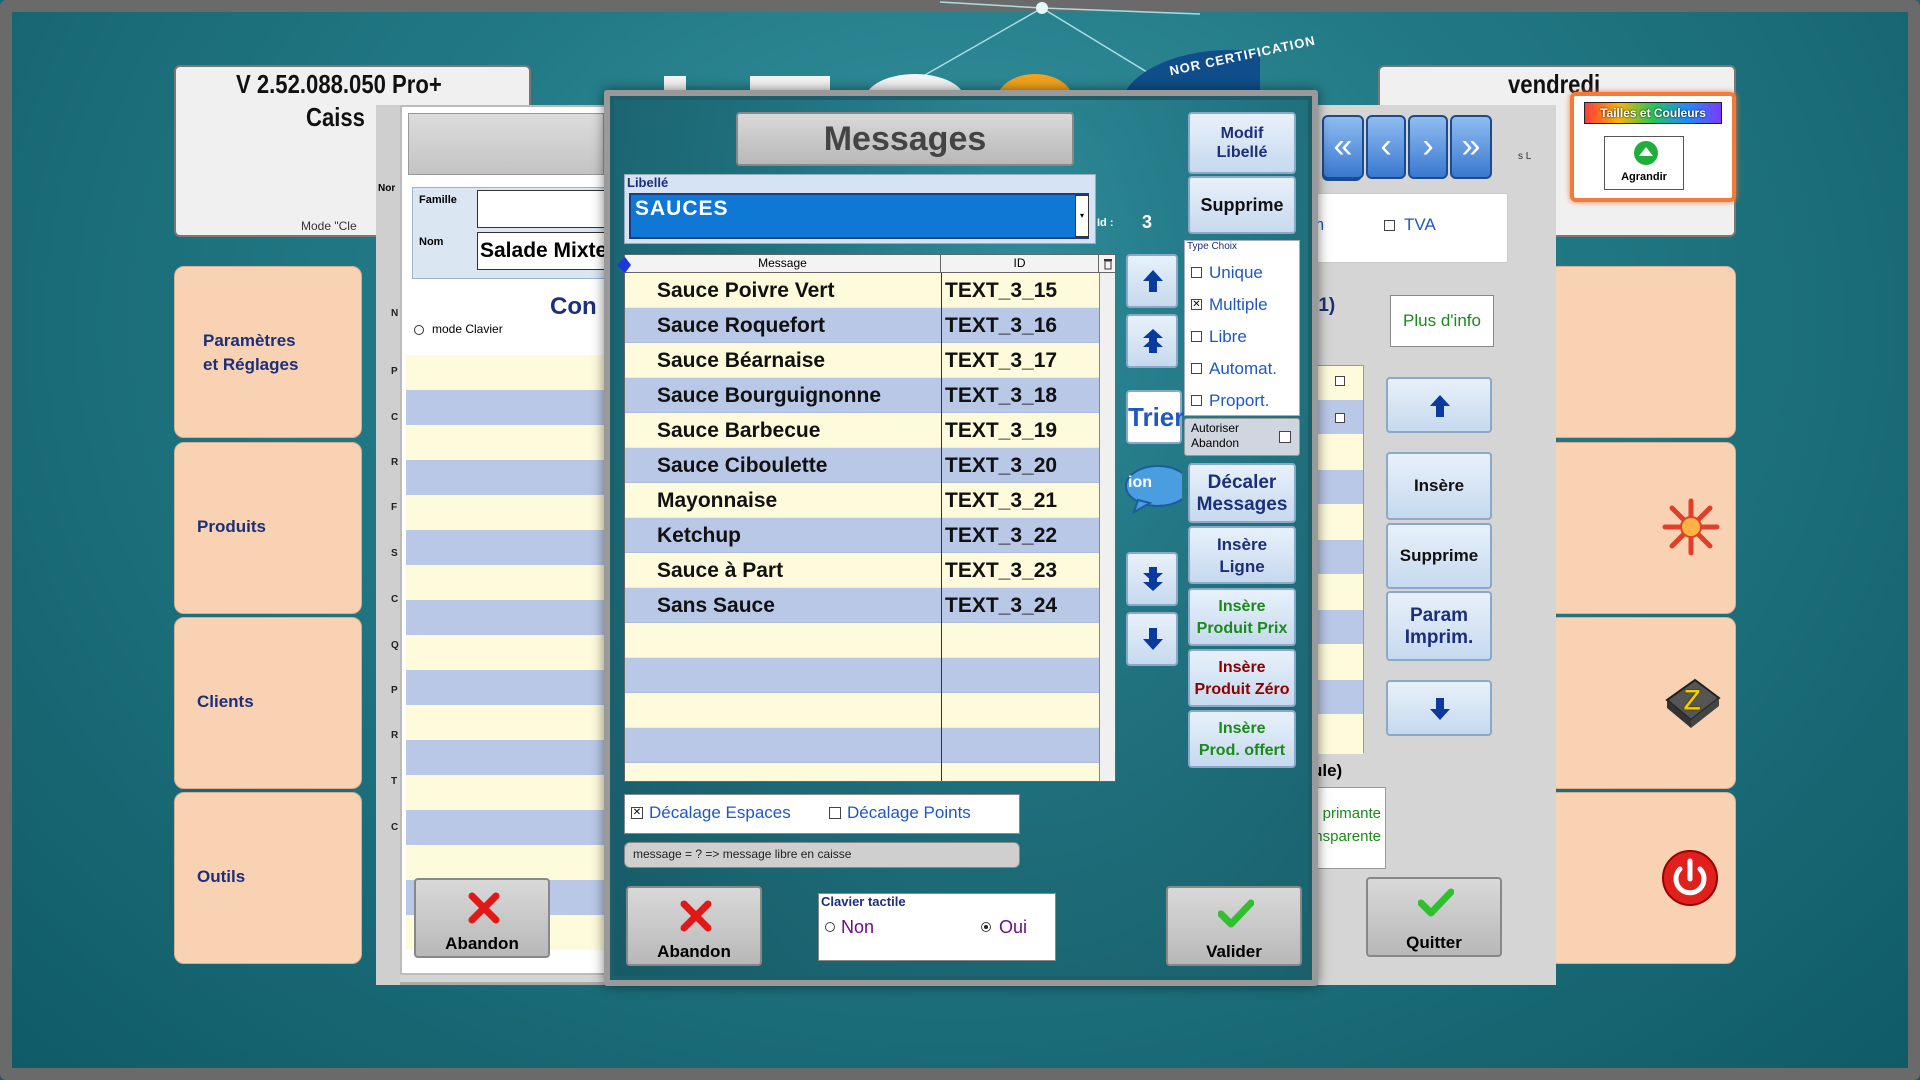 The width and height of the screenshot is (1920, 1080). I want to click on move-top-button, so click(1152, 281).